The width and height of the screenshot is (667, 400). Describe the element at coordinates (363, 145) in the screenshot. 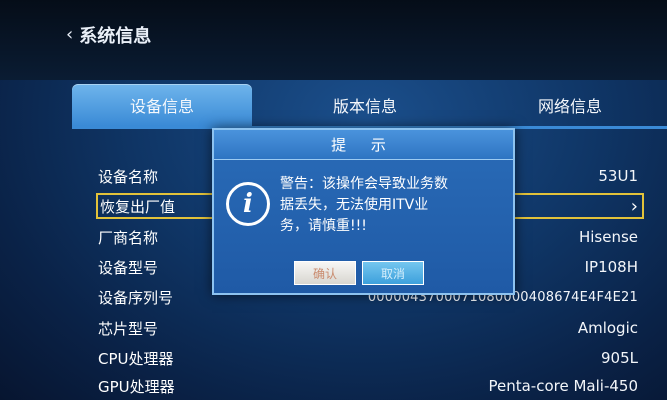

I see `dialog-title: 提 示` at that location.